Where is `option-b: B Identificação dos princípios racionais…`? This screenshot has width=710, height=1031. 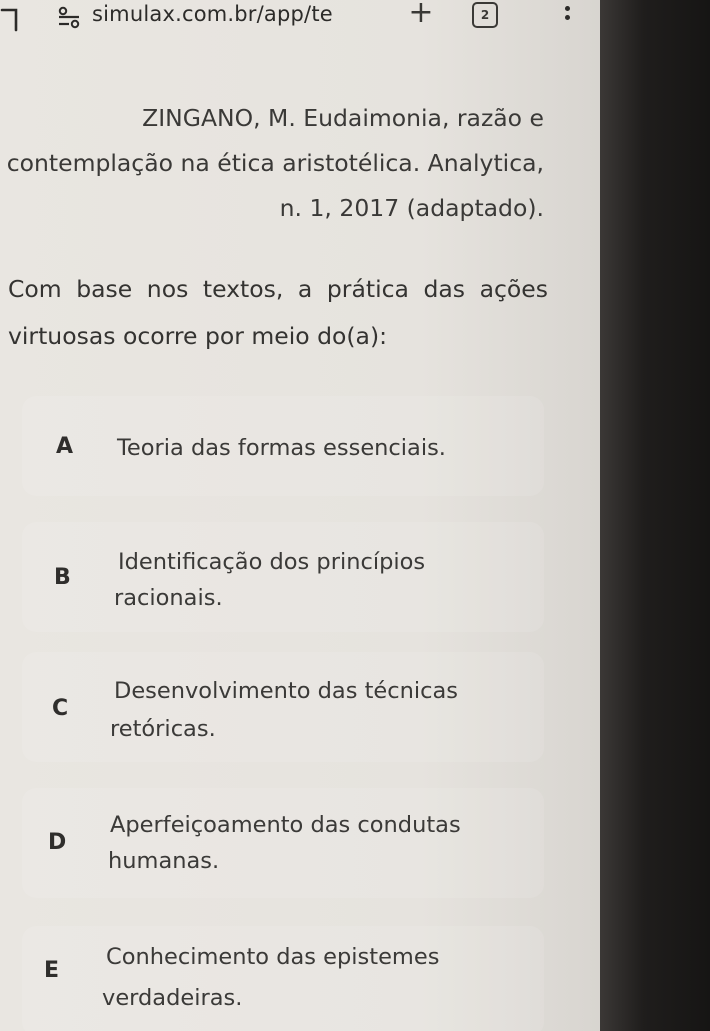
option-b: B Identificação dos princípios racionais… is located at coordinates (283, 577).